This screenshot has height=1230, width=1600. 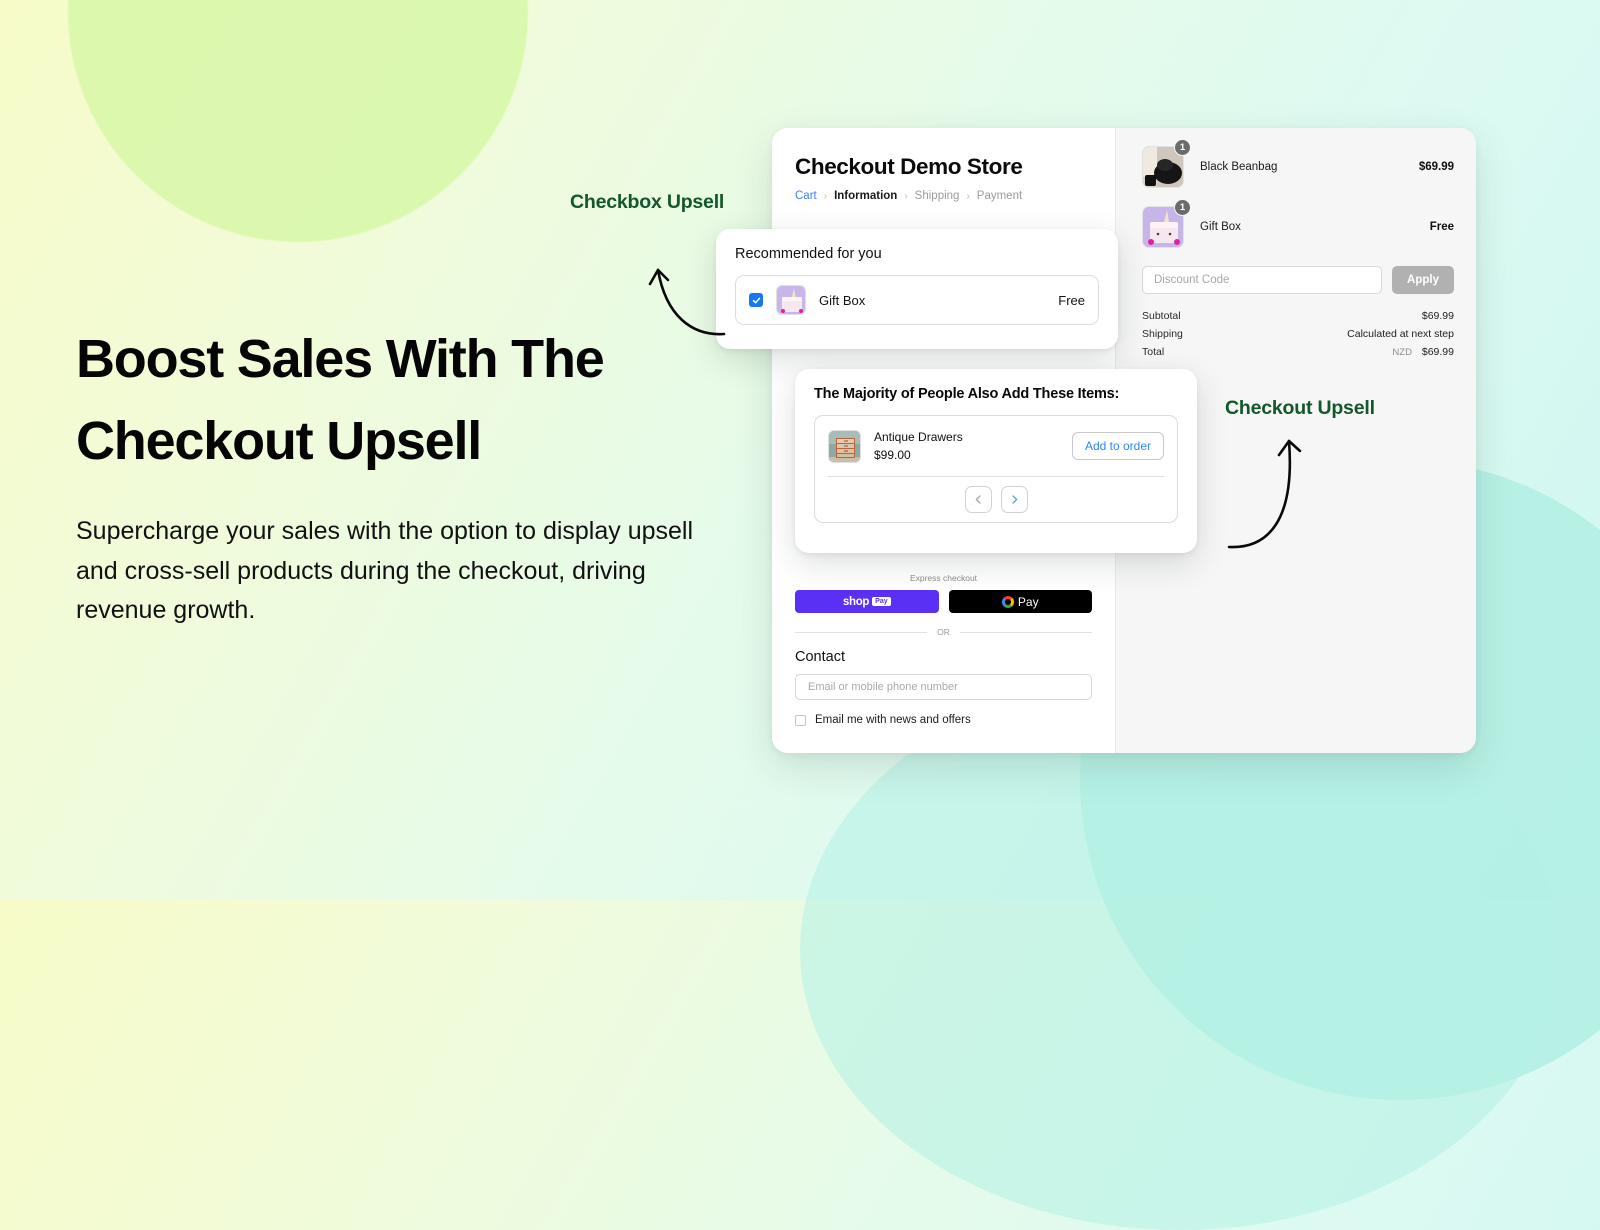 I want to click on newsletter-label: Email me with news and offers, so click(x=893, y=720).